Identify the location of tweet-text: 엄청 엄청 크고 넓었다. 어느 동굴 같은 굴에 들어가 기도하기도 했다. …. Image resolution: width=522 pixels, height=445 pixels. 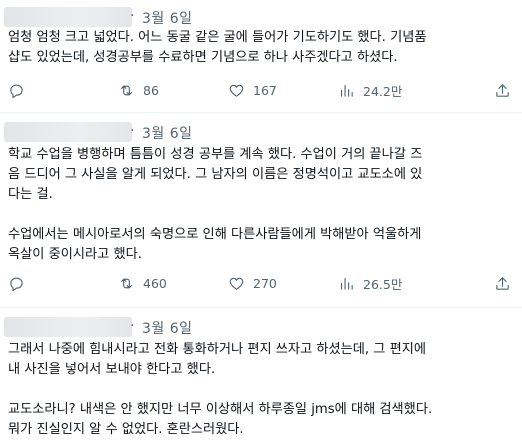
(217, 47).